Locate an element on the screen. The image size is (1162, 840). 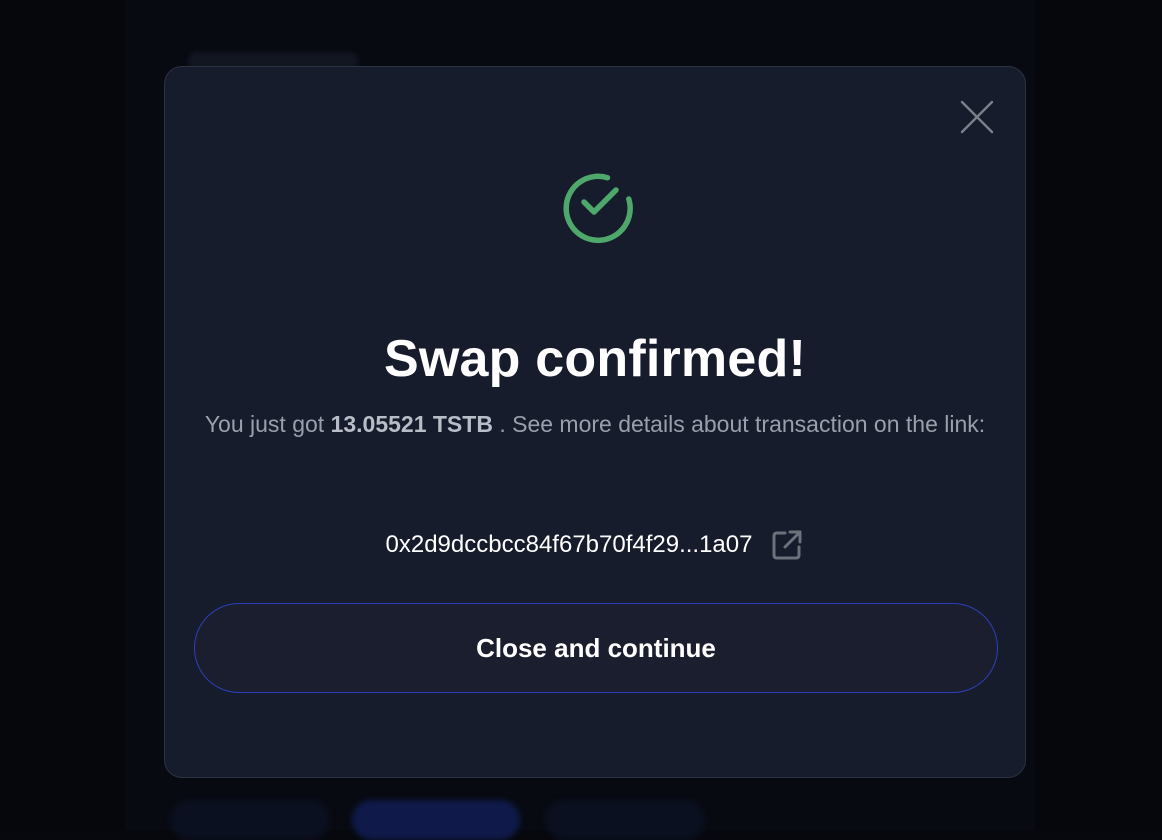
modal-title: Swap confirmed! is located at coordinates (595, 359).